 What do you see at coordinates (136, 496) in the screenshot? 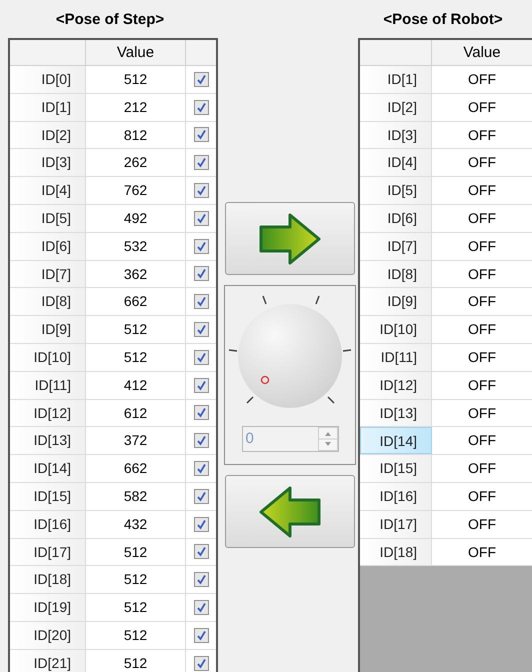
I see `table-cell: 582` at bounding box center [136, 496].